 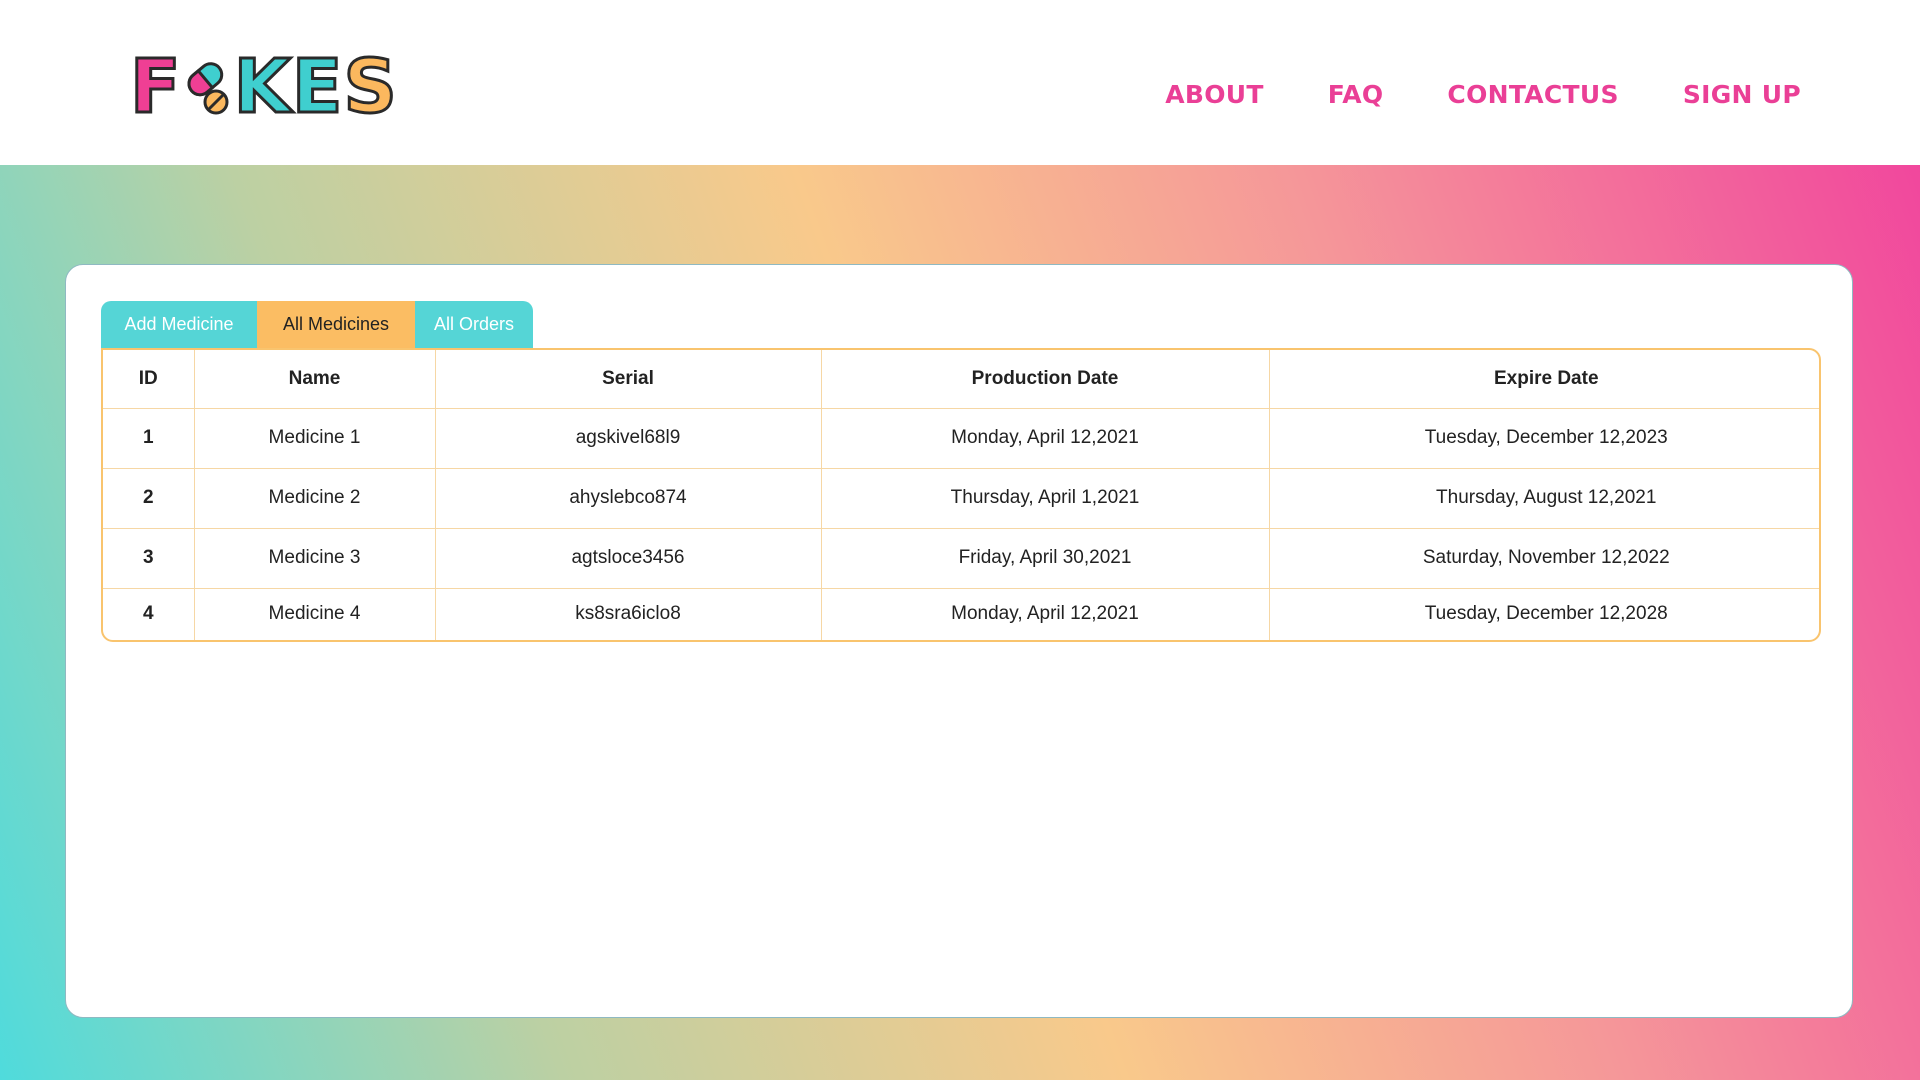 I want to click on top-nav: ABOUT FAQ CONTACTUS SIGN UP, so click(x=1483, y=94).